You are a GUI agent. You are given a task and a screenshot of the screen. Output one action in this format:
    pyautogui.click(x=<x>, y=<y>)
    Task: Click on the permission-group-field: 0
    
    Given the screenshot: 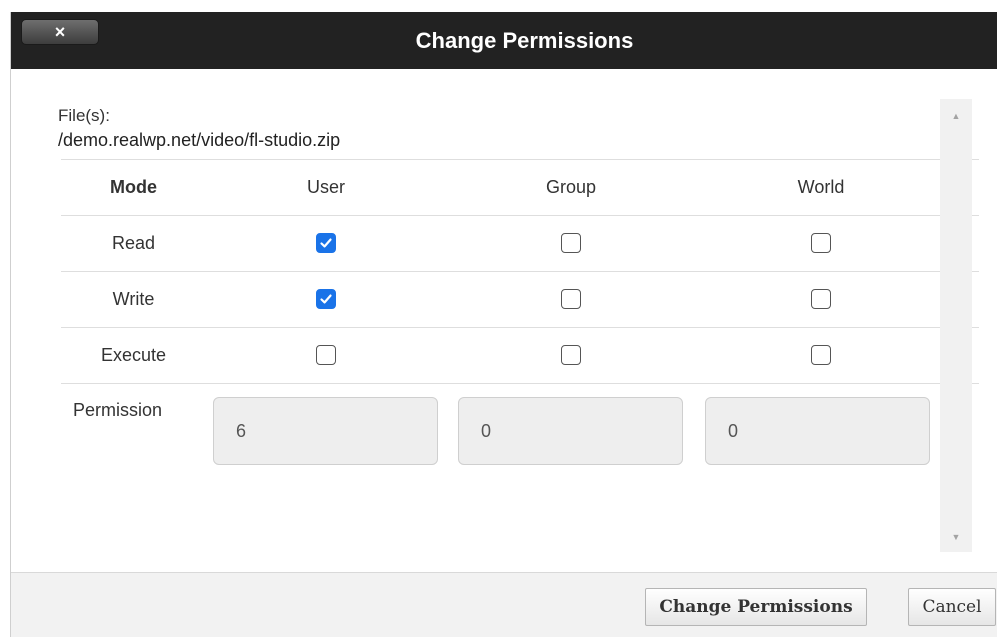 What is the action you would take?
    pyautogui.click(x=570, y=431)
    